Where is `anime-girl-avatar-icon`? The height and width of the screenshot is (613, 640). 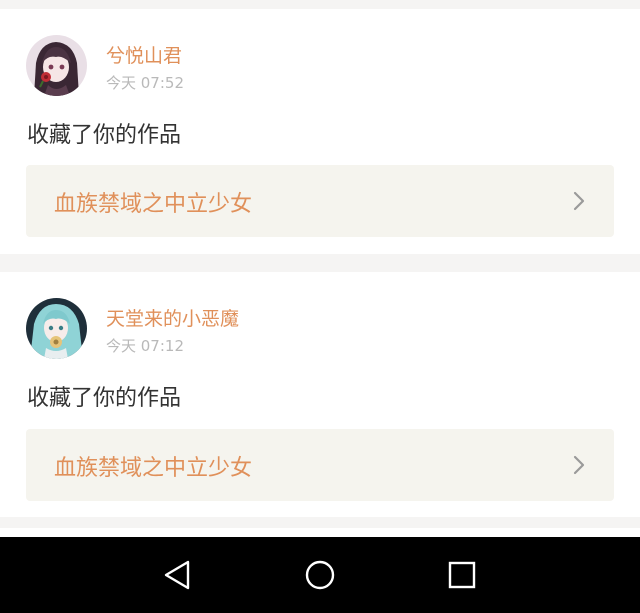 anime-girl-avatar-icon is located at coordinates (56, 65).